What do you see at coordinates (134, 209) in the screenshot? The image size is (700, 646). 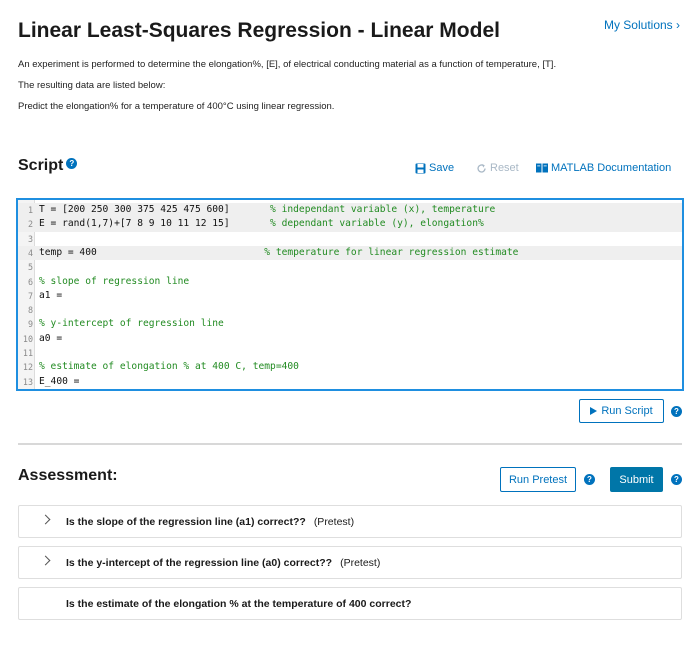 I see `code-statement: T = [200 250 300 375 425 475 600]` at bounding box center [134, 209].